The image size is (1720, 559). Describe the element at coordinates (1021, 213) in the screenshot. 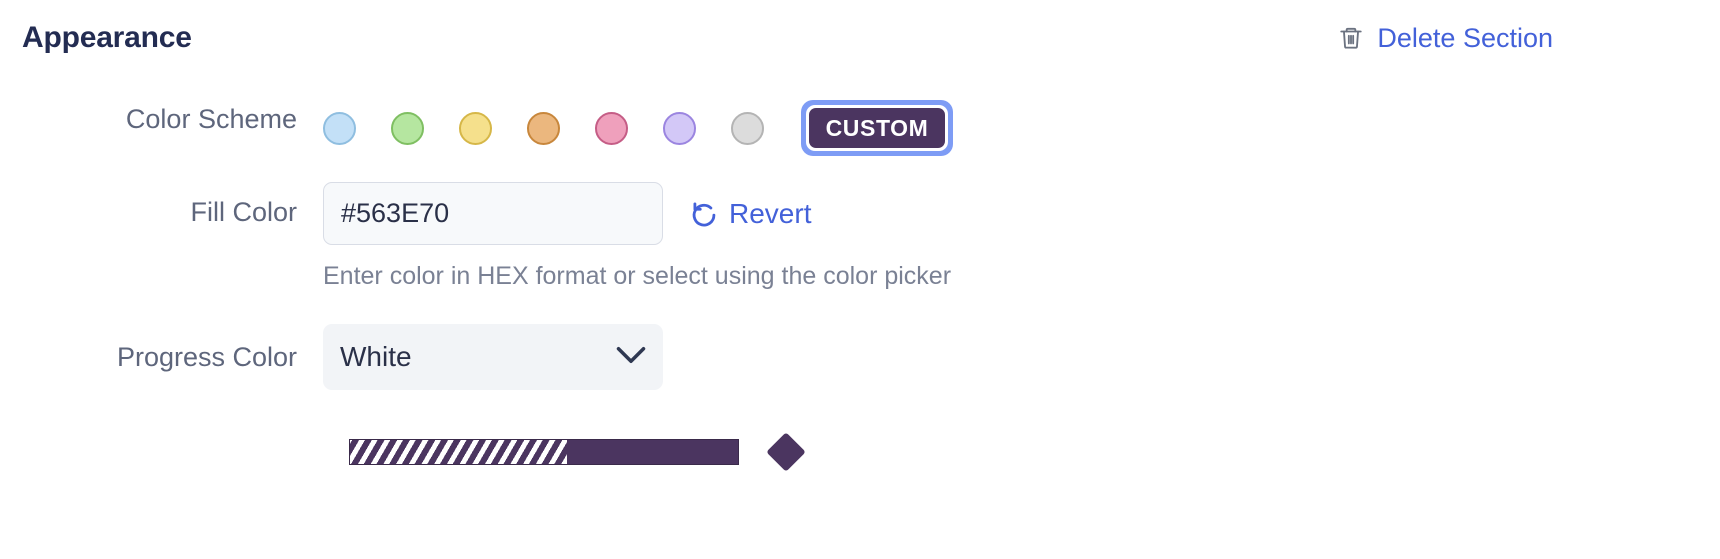

I see `fill-color-line: Revert` at that location.